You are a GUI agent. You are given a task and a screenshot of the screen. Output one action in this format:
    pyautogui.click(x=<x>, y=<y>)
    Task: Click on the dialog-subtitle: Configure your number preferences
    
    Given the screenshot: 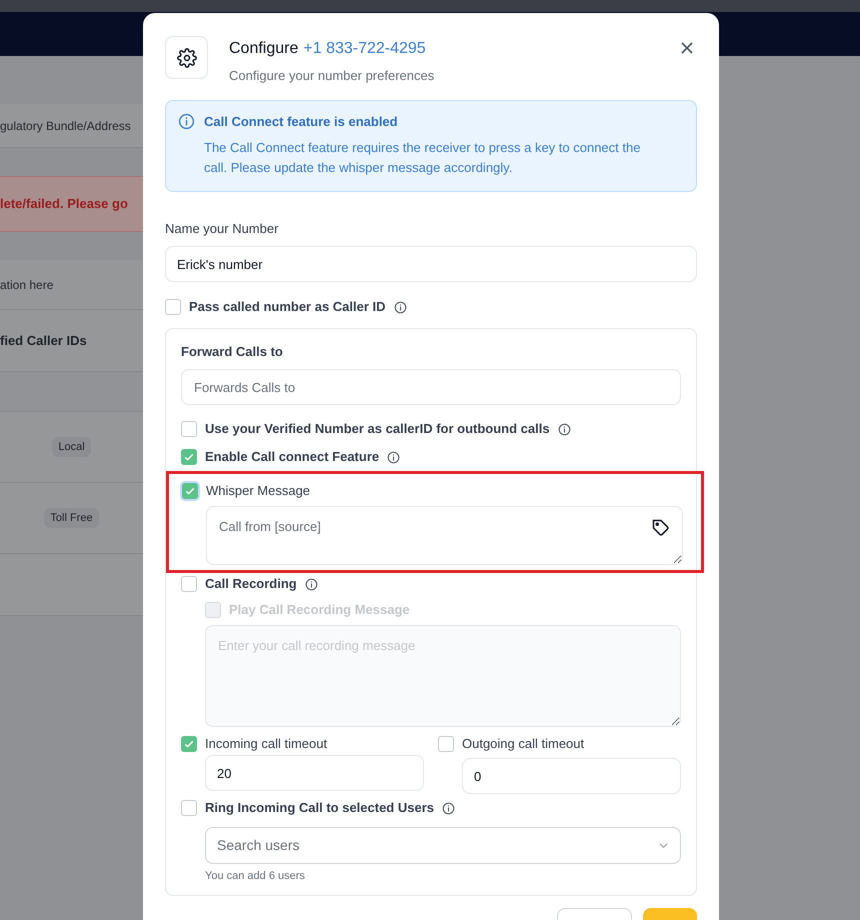 What is the action you would take?
    pyautogui.click(x=332, y=76)
    